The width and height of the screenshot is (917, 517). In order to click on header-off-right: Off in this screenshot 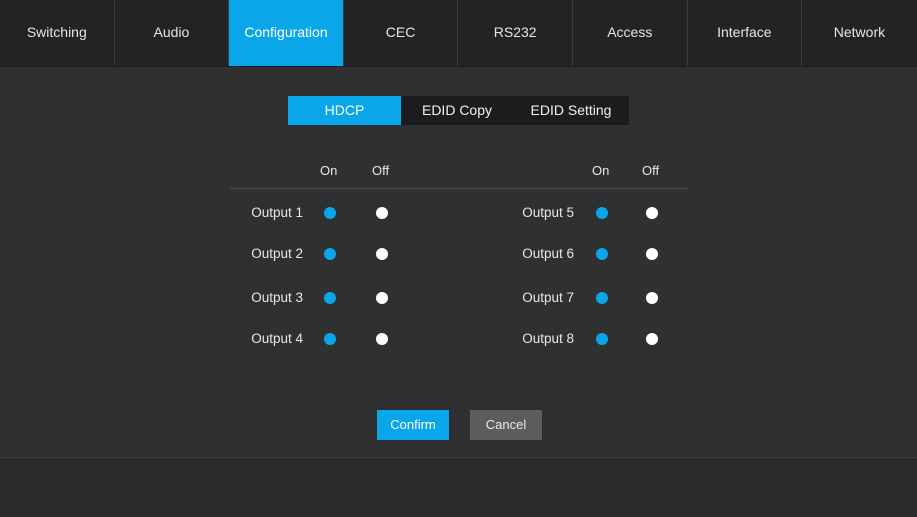, I will do `click(651, 170)`.